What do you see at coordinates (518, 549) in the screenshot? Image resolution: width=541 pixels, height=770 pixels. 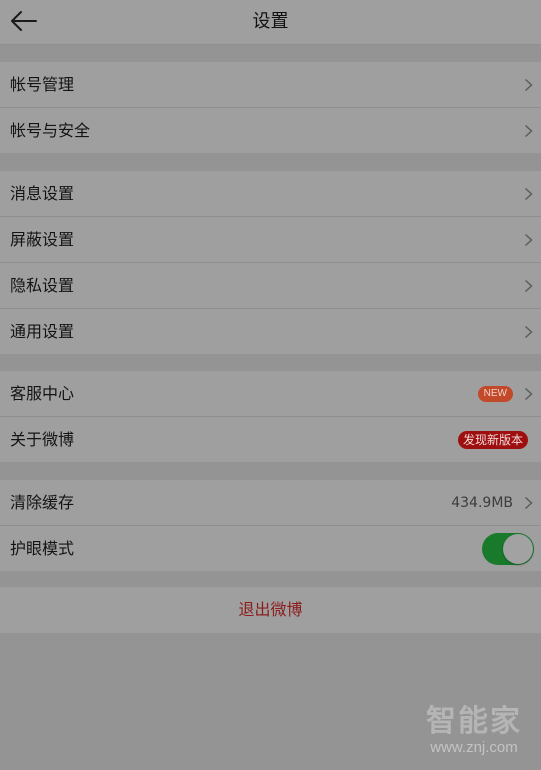 I see `toggle-knob` at bounding box center [518, 549].